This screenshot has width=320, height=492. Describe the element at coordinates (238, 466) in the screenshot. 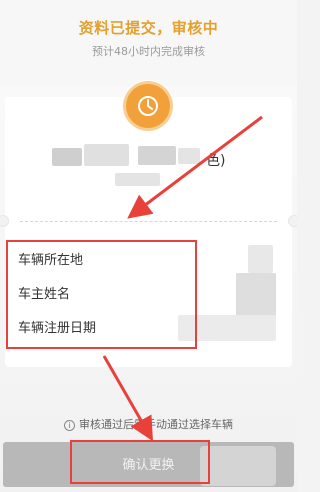

I see `watermark-blur` at that location.